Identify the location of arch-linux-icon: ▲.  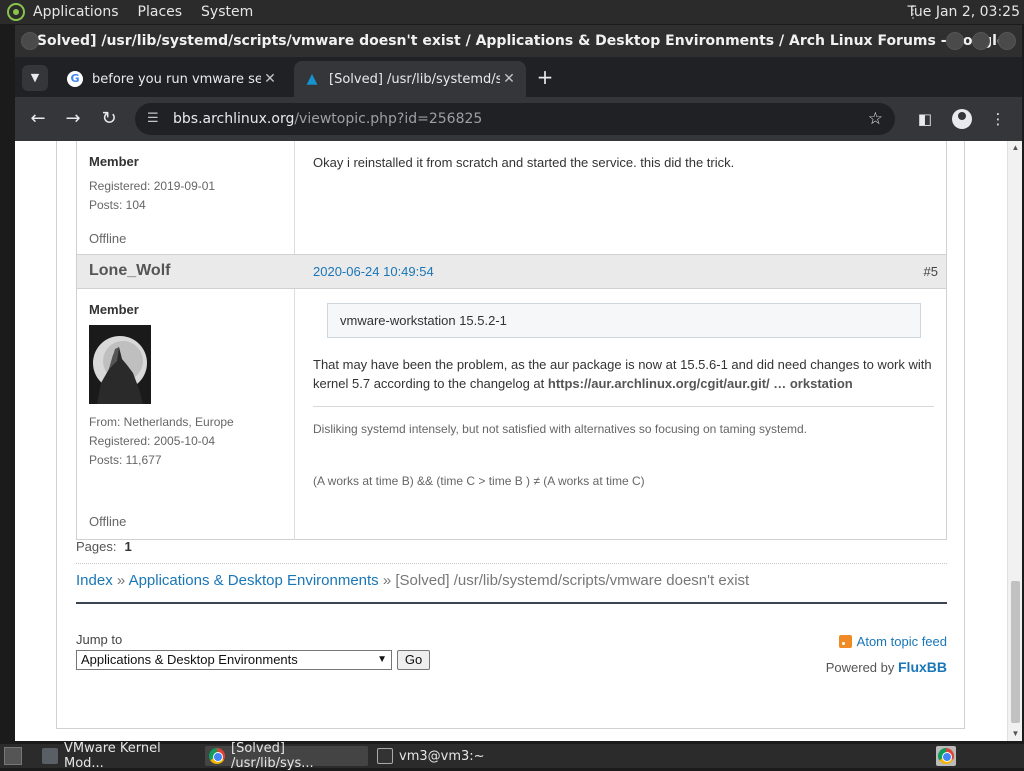
(312, 79).